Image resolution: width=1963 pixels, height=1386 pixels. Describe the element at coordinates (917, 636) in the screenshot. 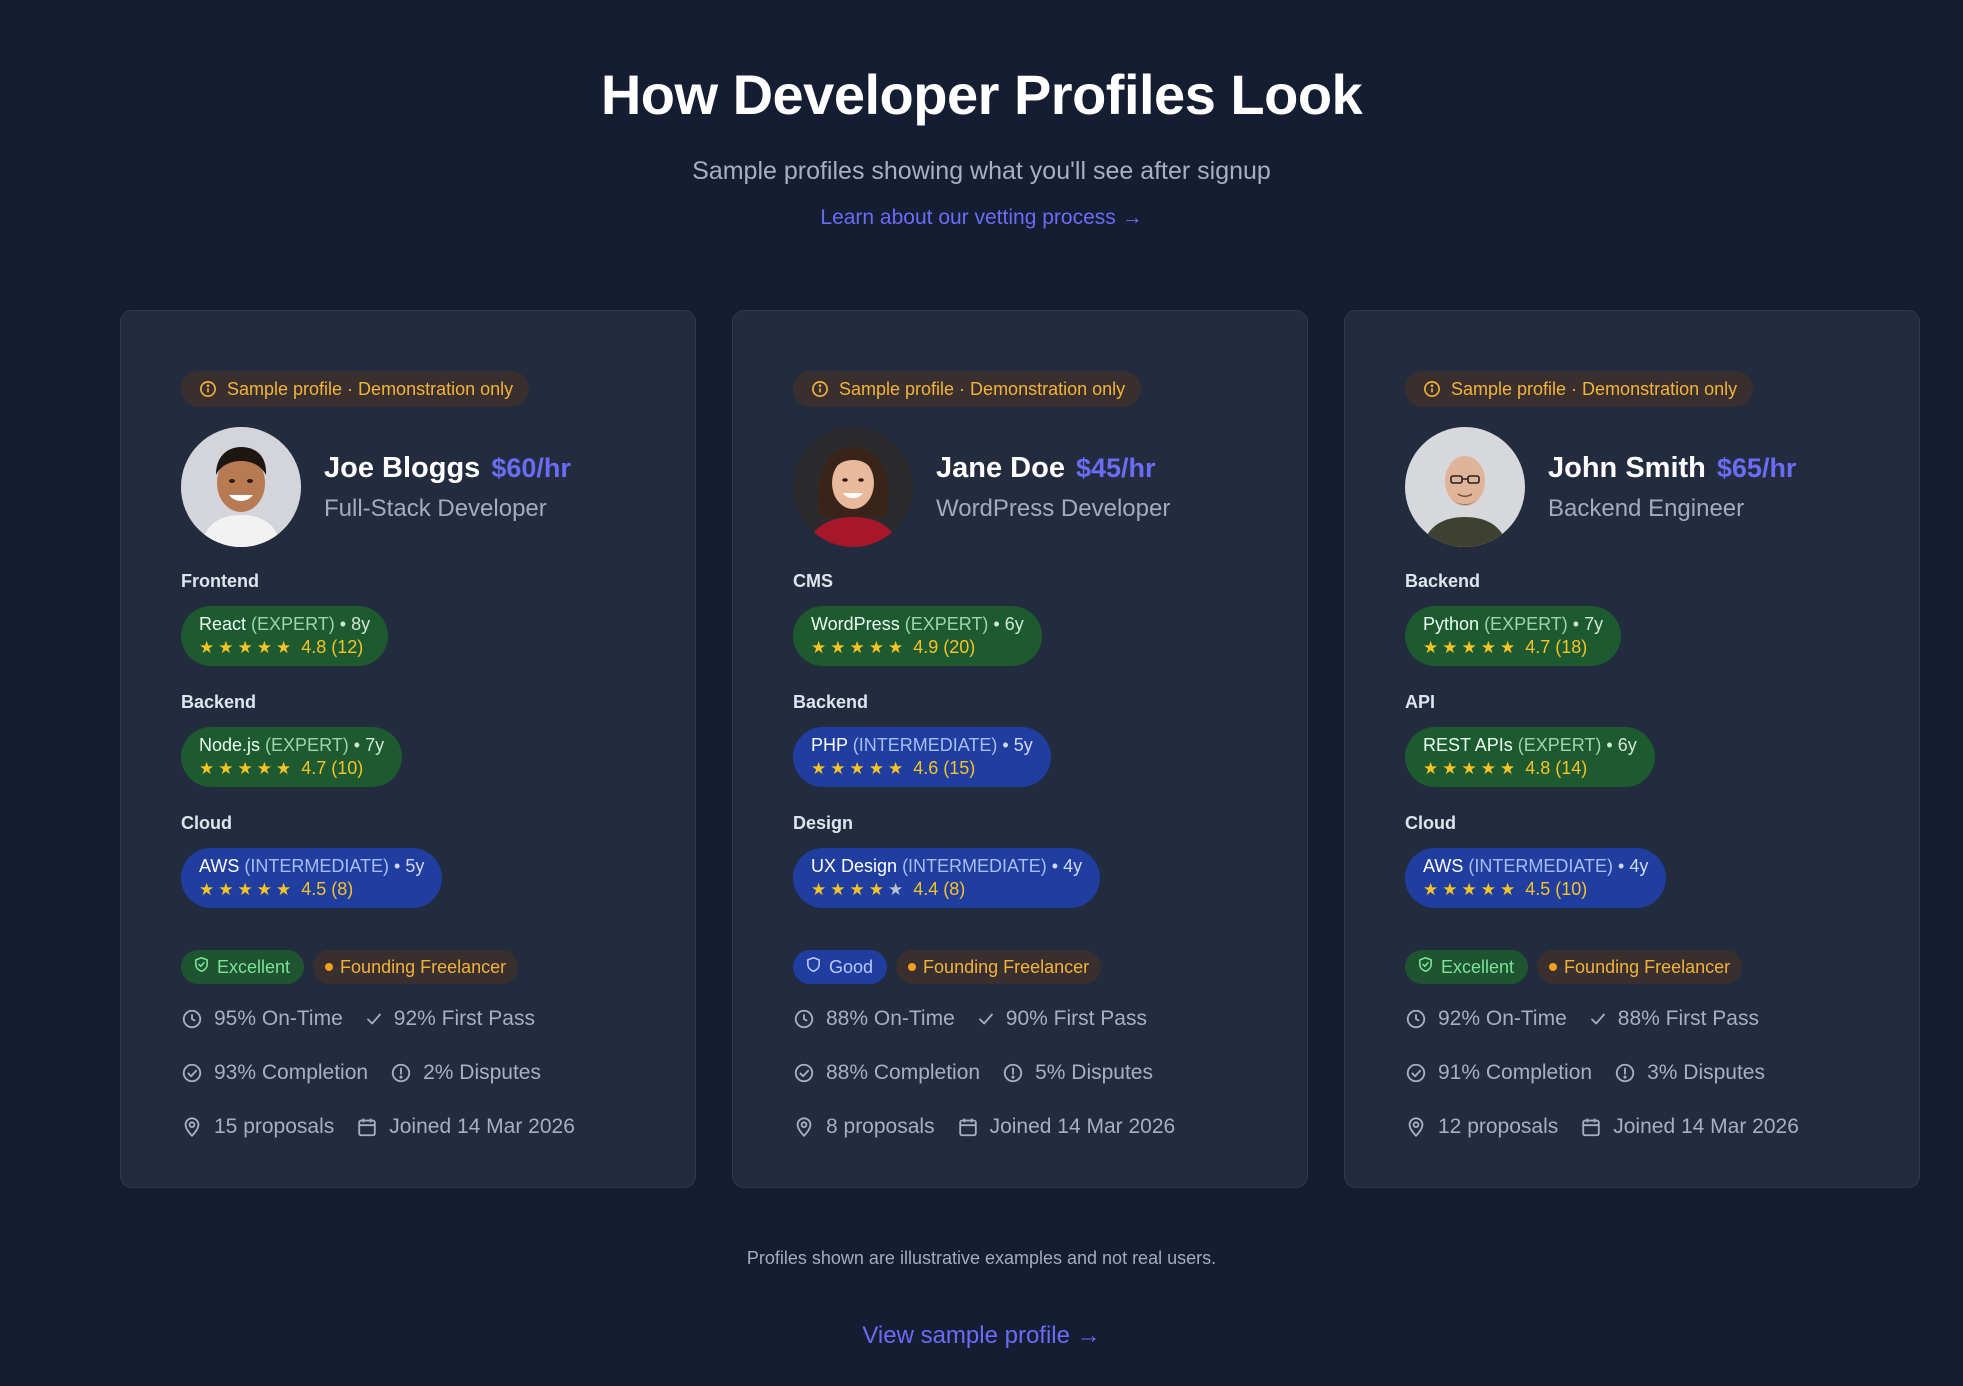

I see `skill-chip: WordPress (EXPERT) • 6y ★★★★★ 4.9 (20)` at that location.